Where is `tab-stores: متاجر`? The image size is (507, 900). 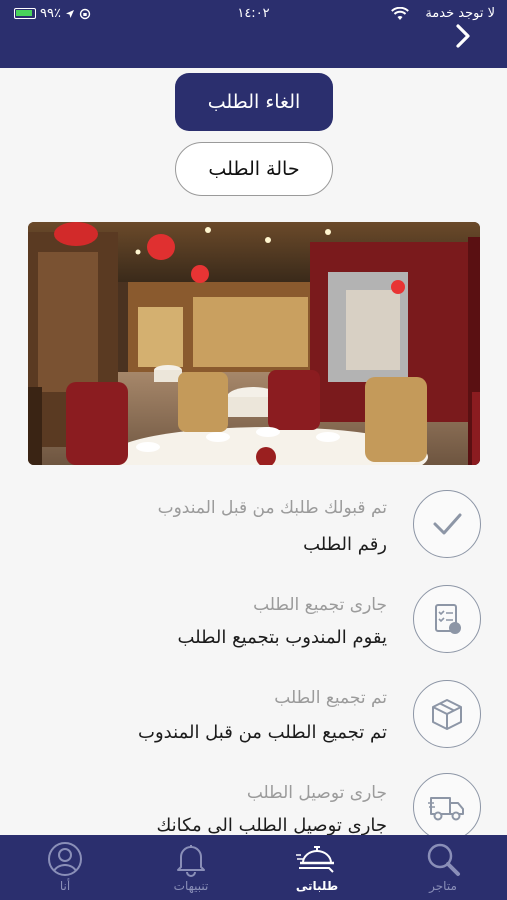 tab-stores: متاجر is located at coordinates (443, 867).